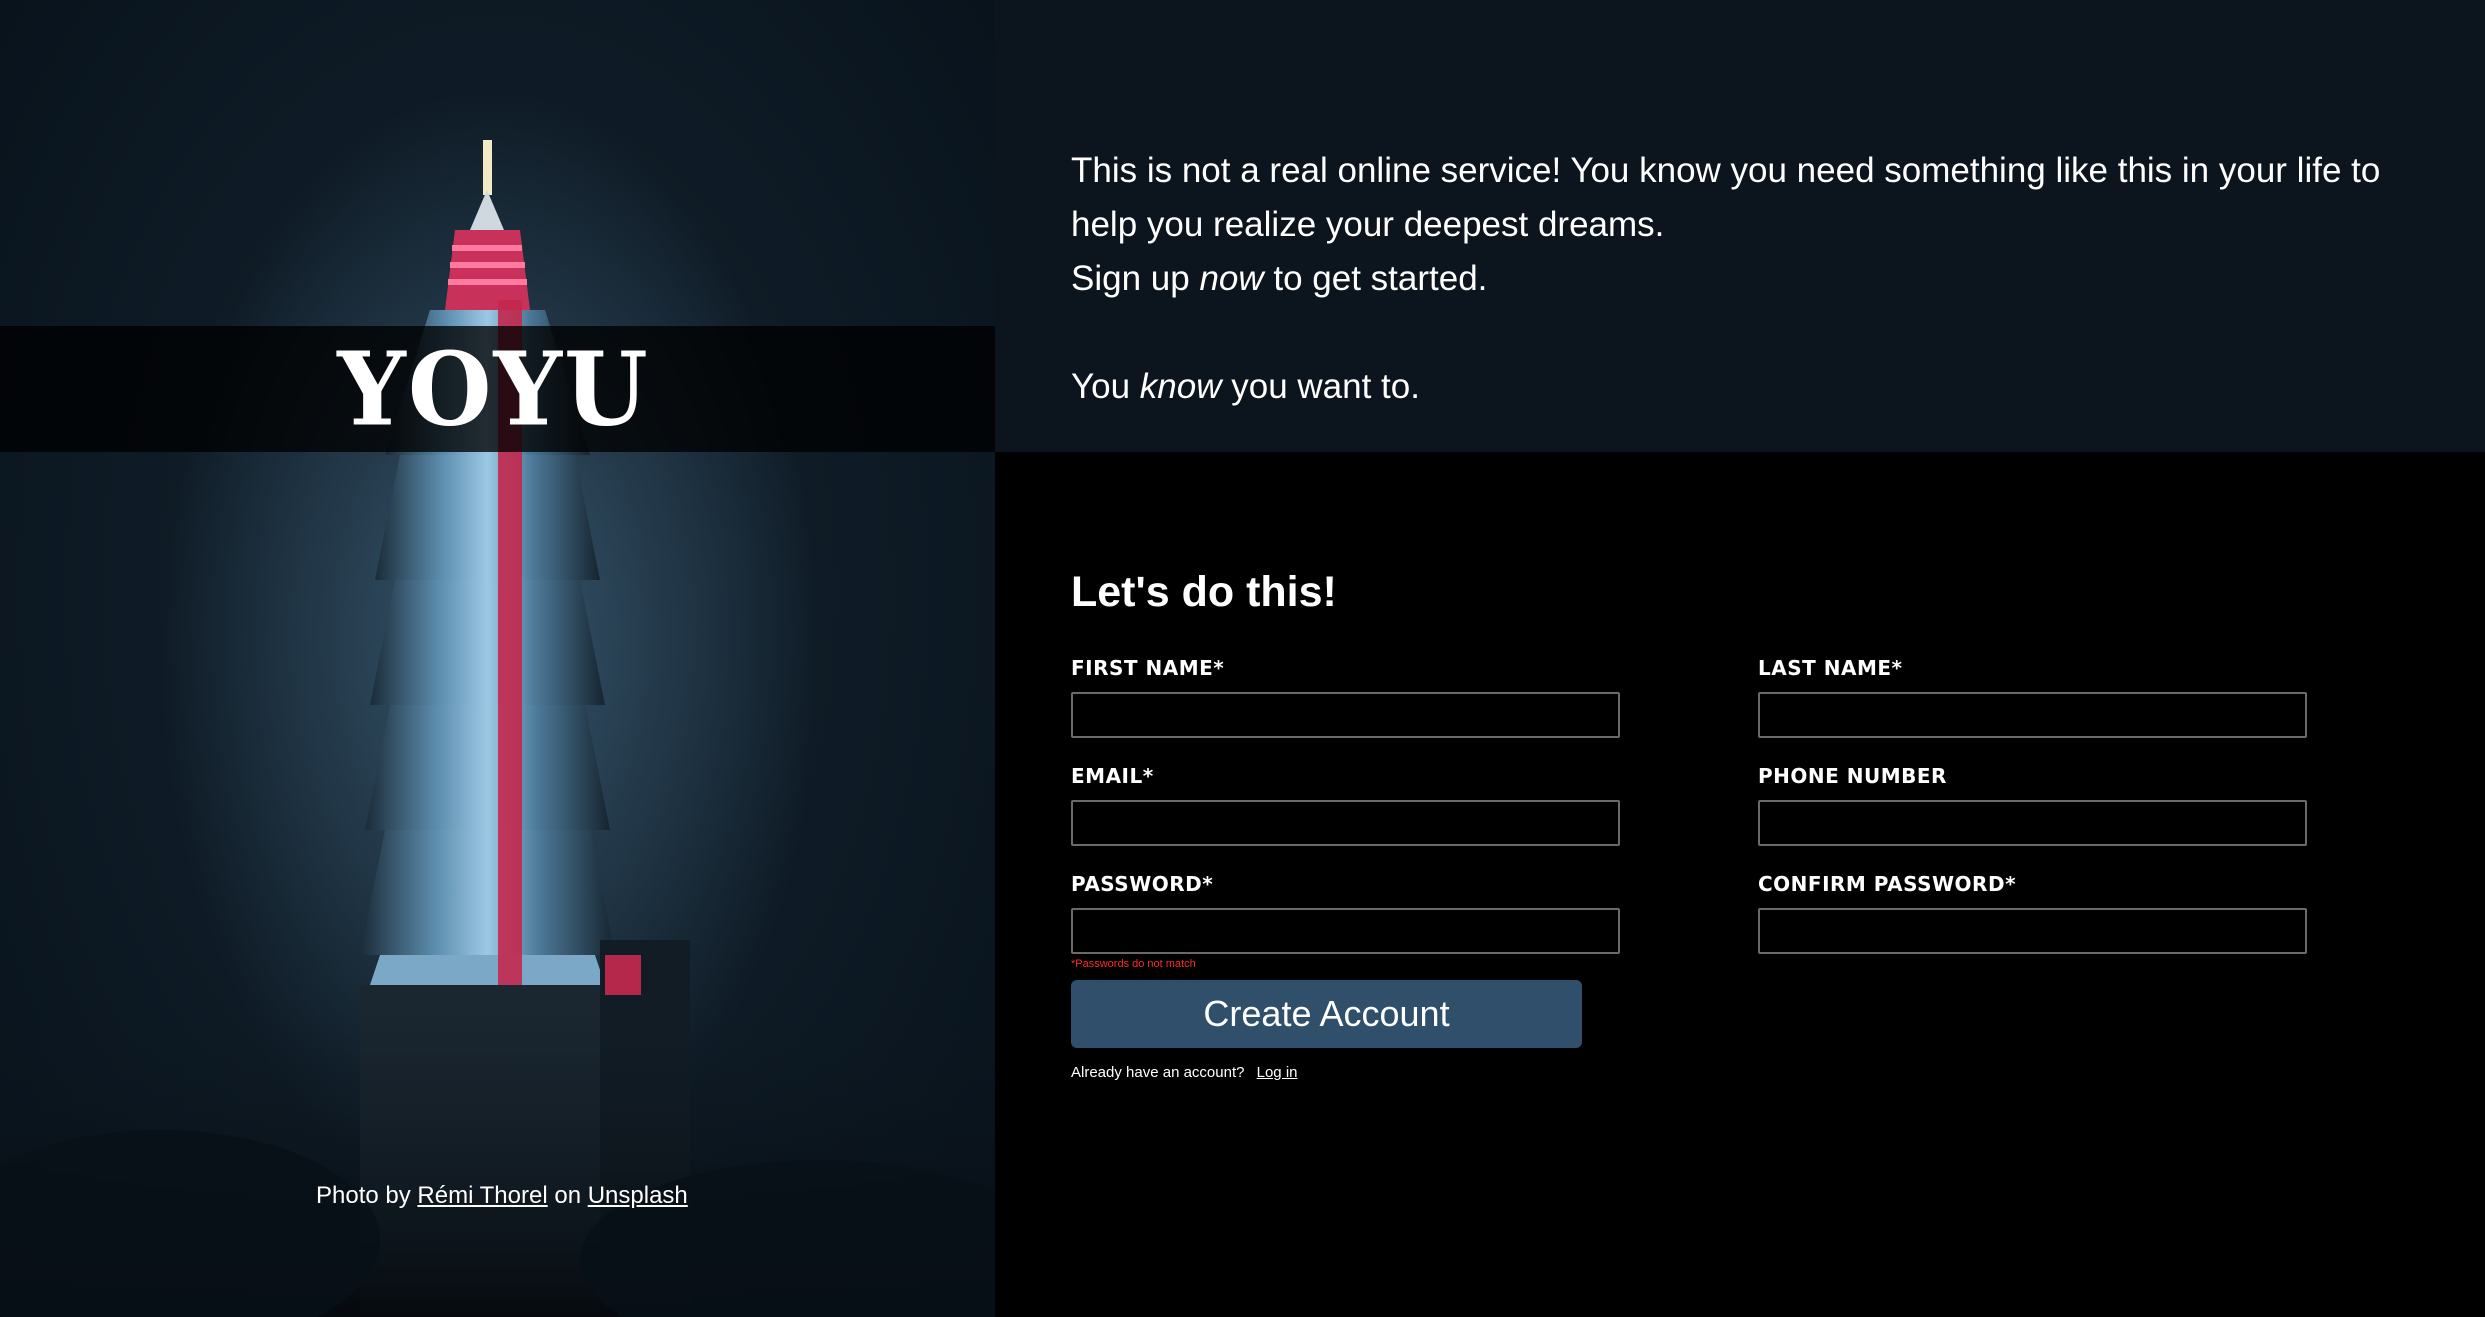 This screenshot has height=1317, width=2485. Describe the element at coordinates (1158, 1072) in the screenshot. I see `login-prompt-text: Already have an account?` at that location.